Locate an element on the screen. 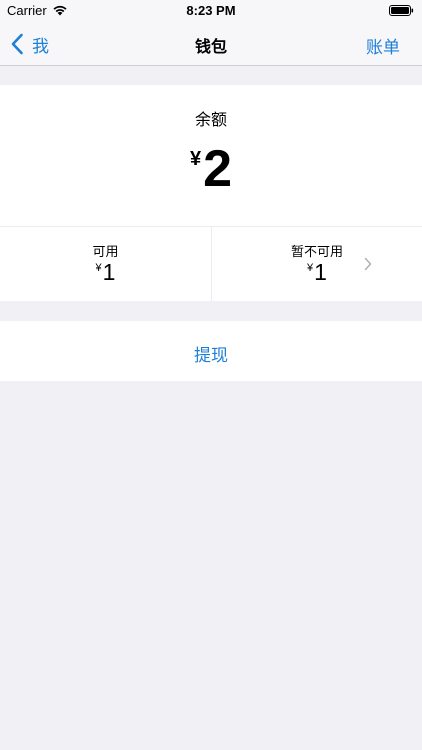 This screenshot has width=422, height=750. available-amount: ¥1 is located at coordinates (105, 272).